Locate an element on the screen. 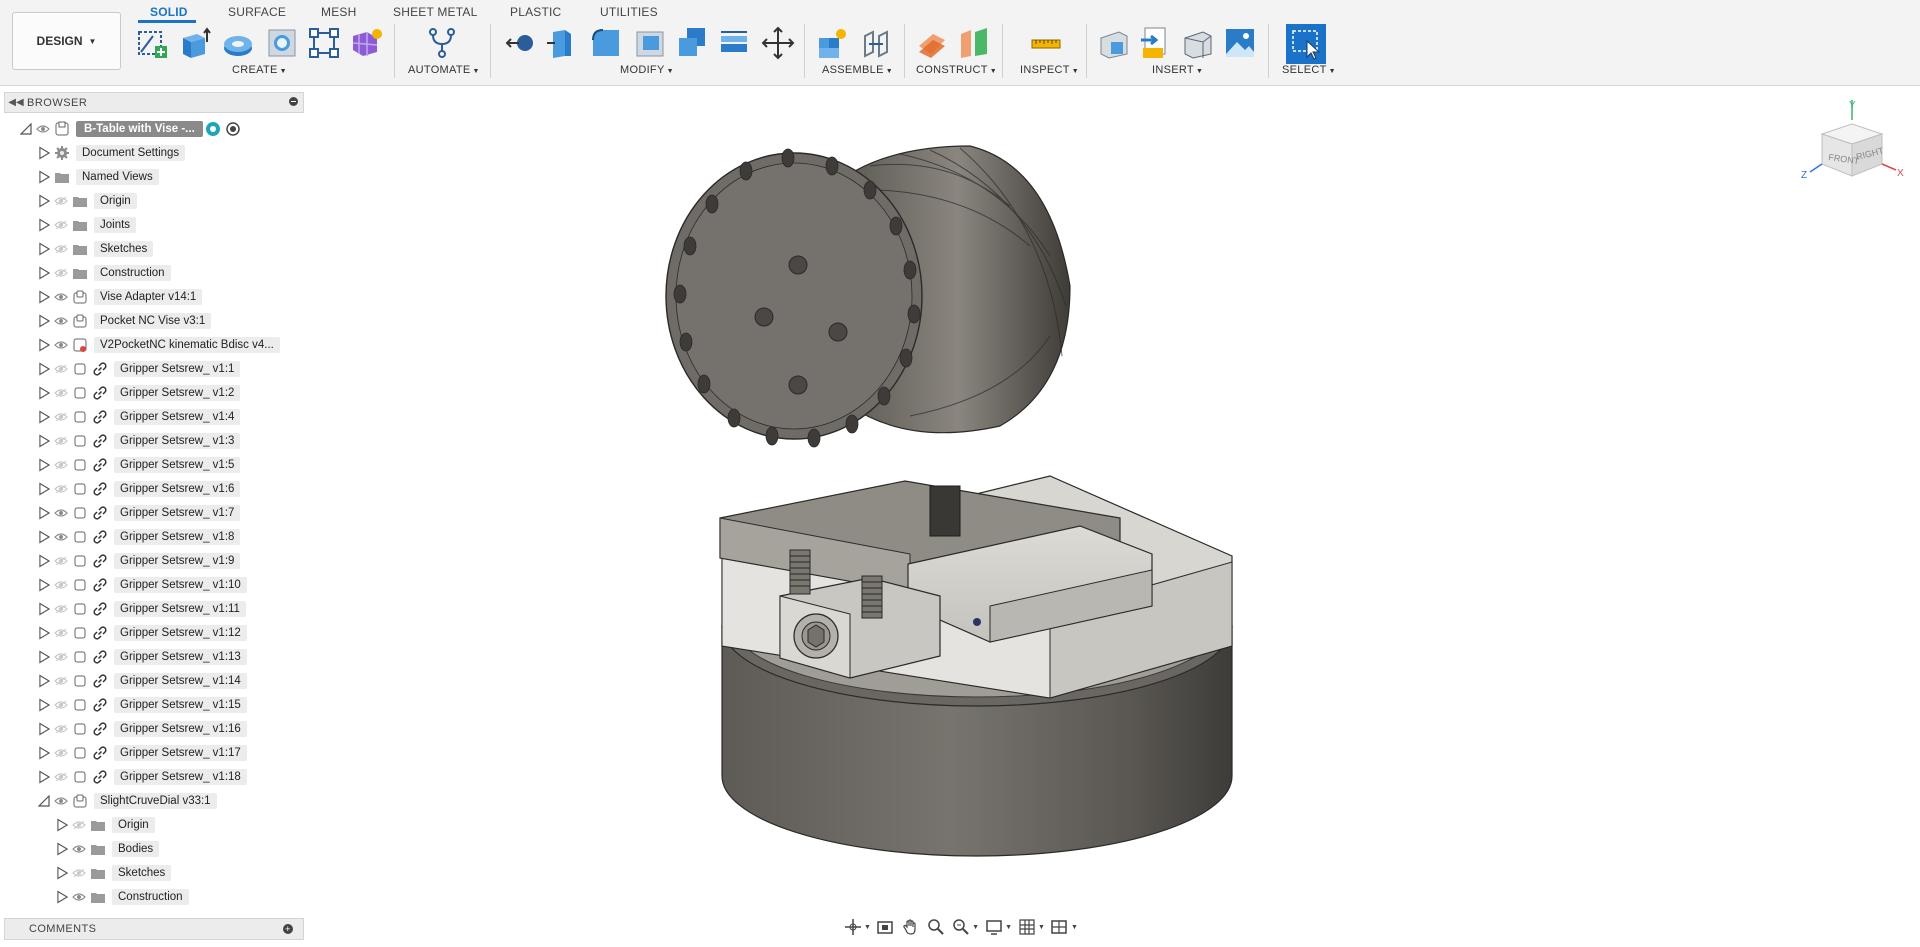 This screenshot has height=947, width=1920. browser-tree-item: Vise Adapter v14:1 is located at coordinates (119, 297).